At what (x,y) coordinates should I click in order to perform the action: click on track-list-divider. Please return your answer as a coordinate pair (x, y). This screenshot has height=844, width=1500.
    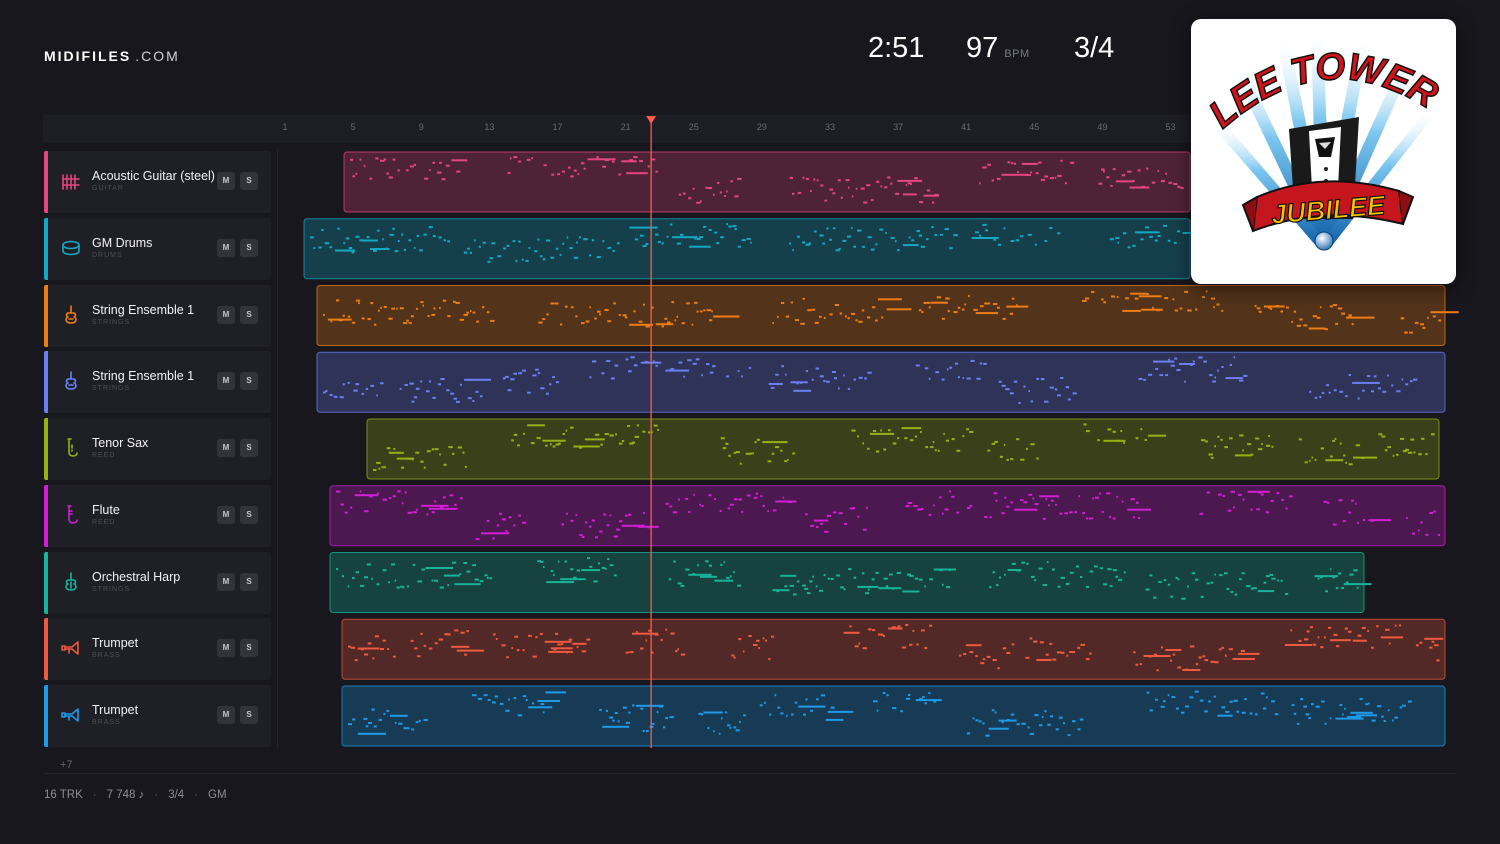
    Looking at the image, I should click on (277, 449).